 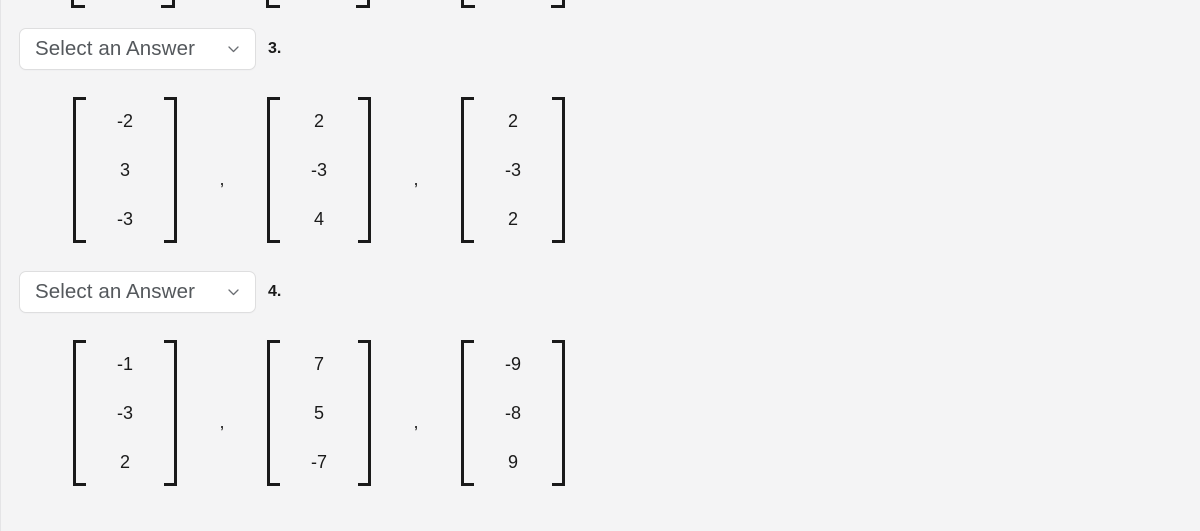 I want to click on answer-row-4: Select an Answer 4., so click(x=150, y=292).